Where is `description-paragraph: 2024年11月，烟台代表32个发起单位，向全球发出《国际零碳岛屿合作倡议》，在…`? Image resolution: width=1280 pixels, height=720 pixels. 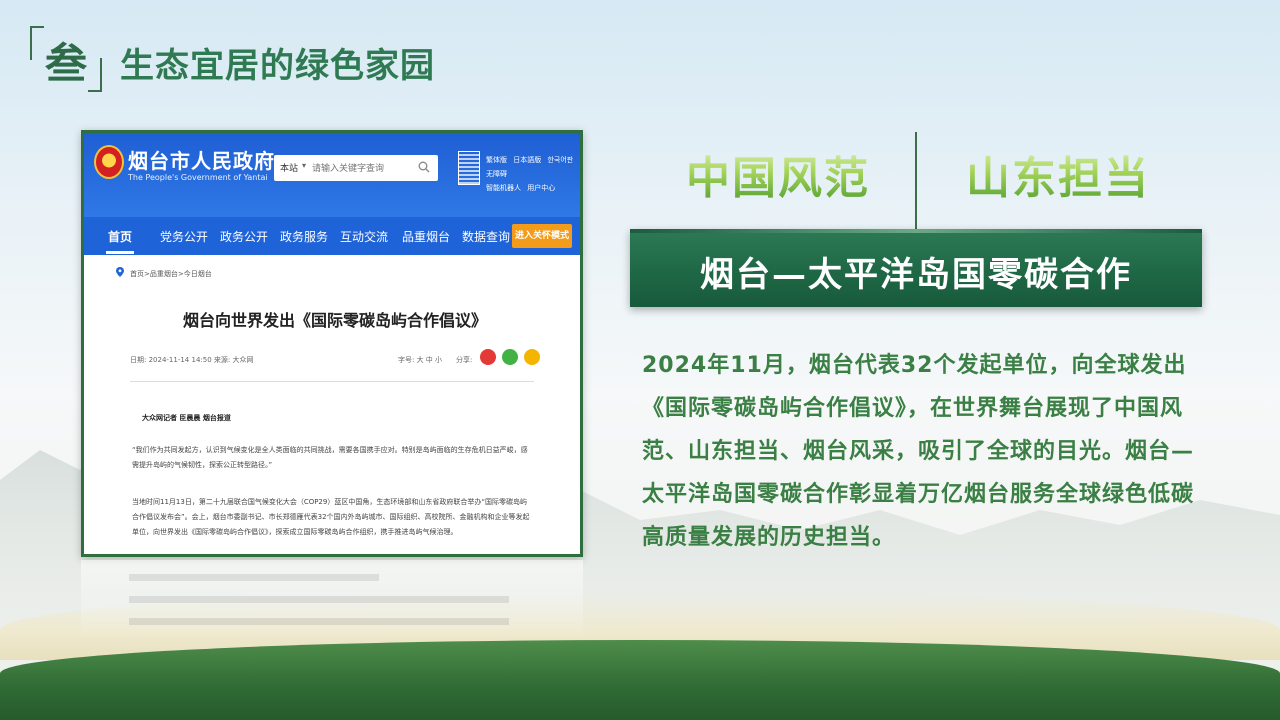
description-paragraph: 2024年11月，烟台代表32个发起单位，向全球发出《国际零碳岛屿合作倡议》，在… is located at coordinates (918, 451).